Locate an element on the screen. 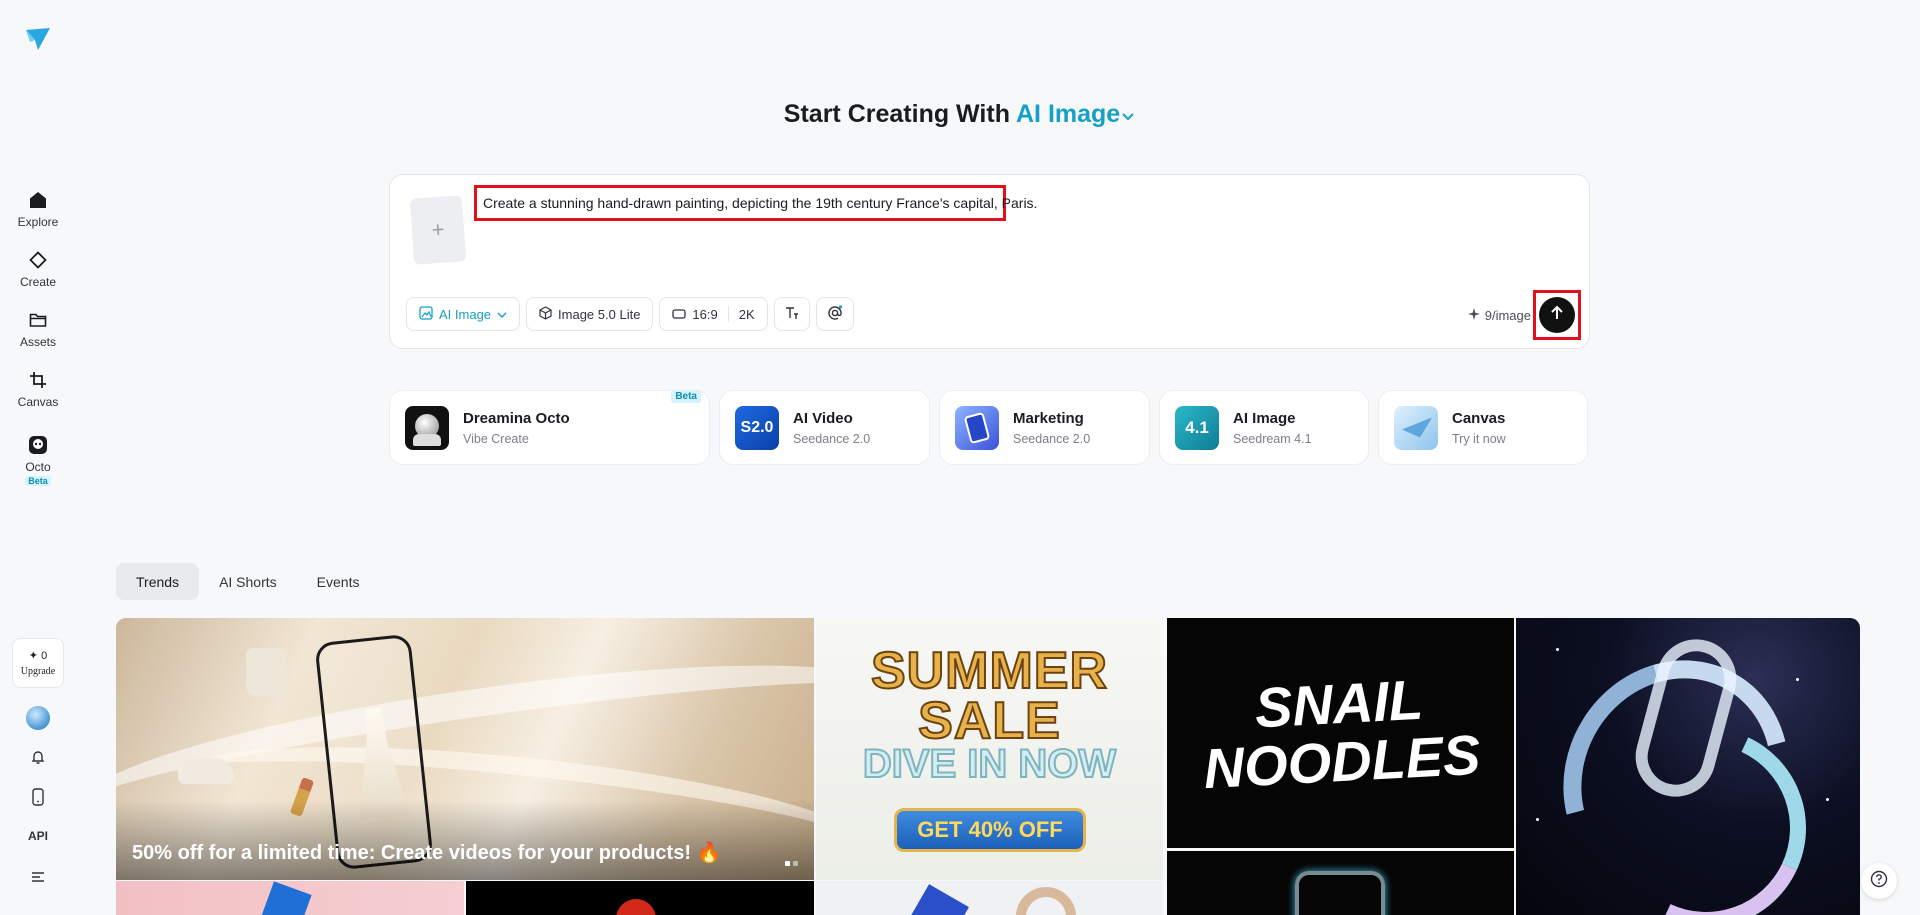  upgrade-label: Upgrade is located at coordinates (38, 671).